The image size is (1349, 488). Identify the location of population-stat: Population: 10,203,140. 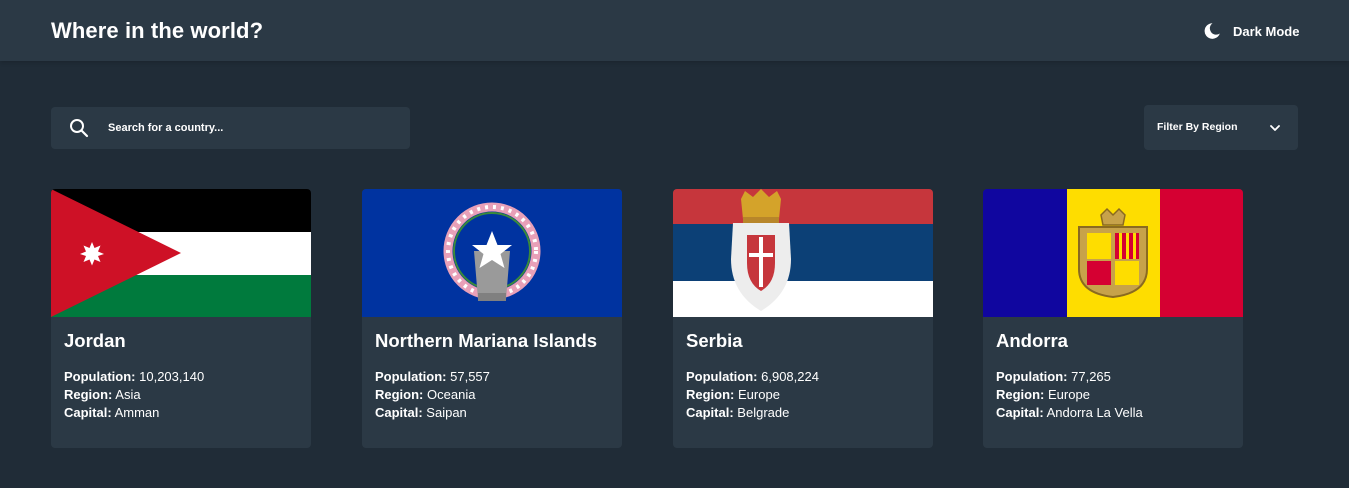
(134, 376).